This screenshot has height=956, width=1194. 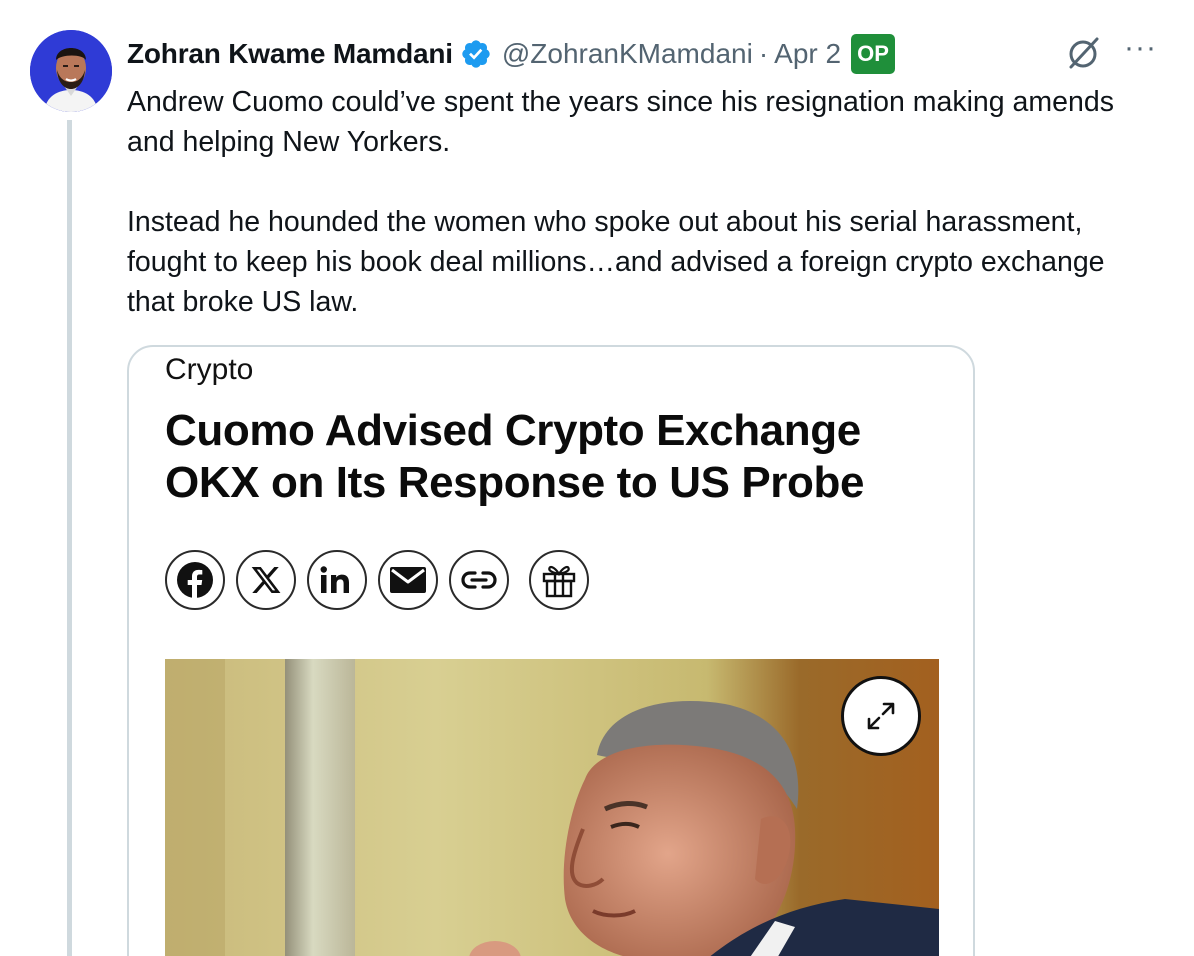 What do you see at coordinates (69, 538) in the screenshot?
I see `thread-line` at bounding box center [69, 538].